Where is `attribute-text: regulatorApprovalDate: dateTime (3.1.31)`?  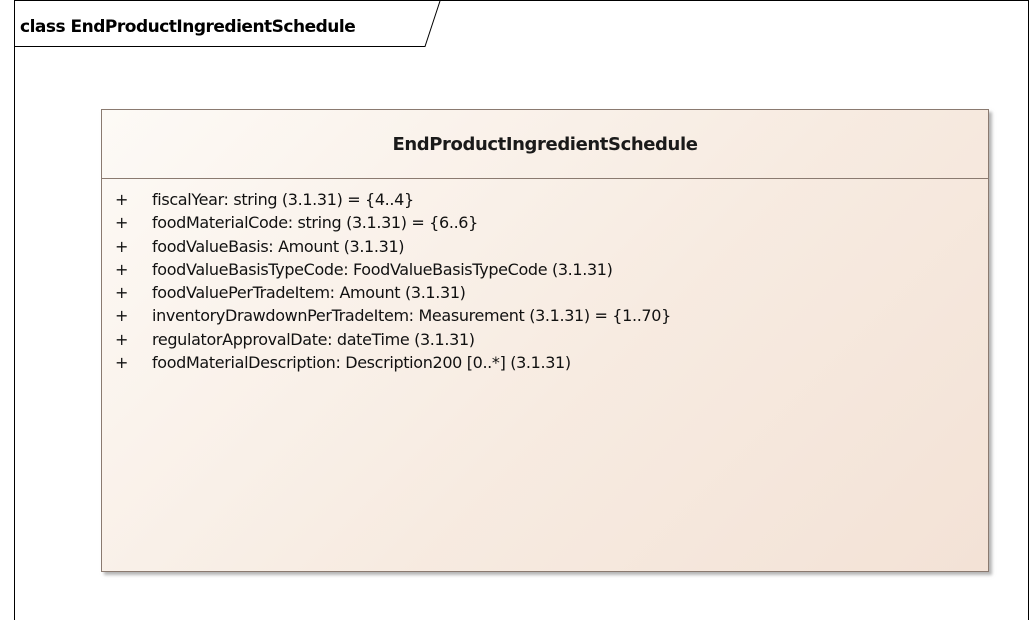
attribute-text: regulatorApprovalDate: dateTime (3.1.31) is located at coordinates (313, 339).